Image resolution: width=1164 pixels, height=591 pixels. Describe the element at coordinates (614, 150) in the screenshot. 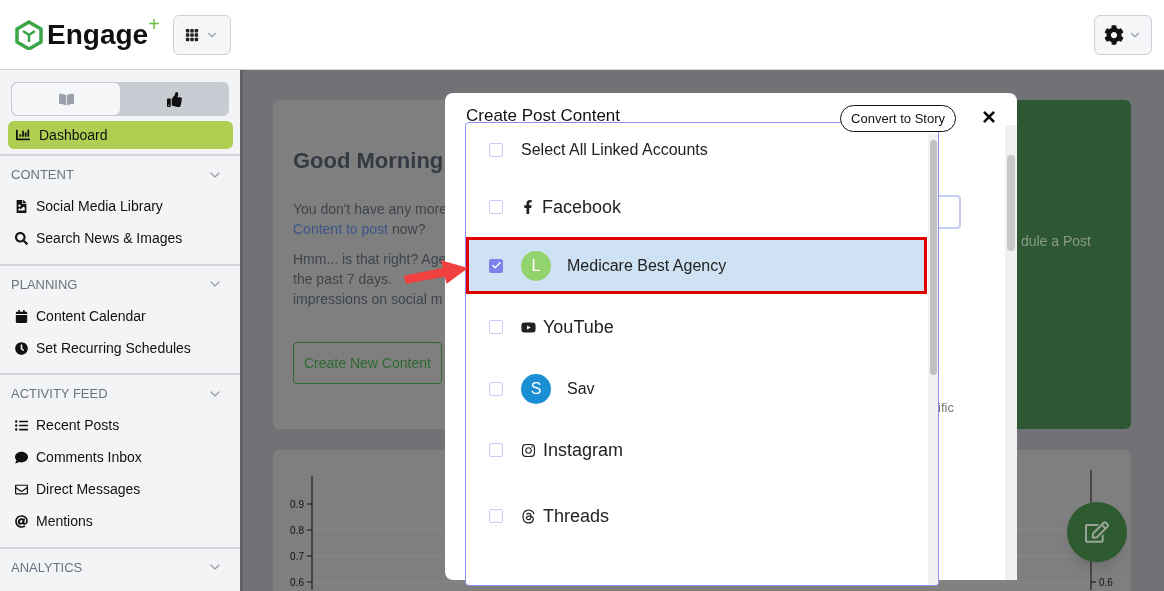

I see `option-label: Select All Linked Accounts` at that location.